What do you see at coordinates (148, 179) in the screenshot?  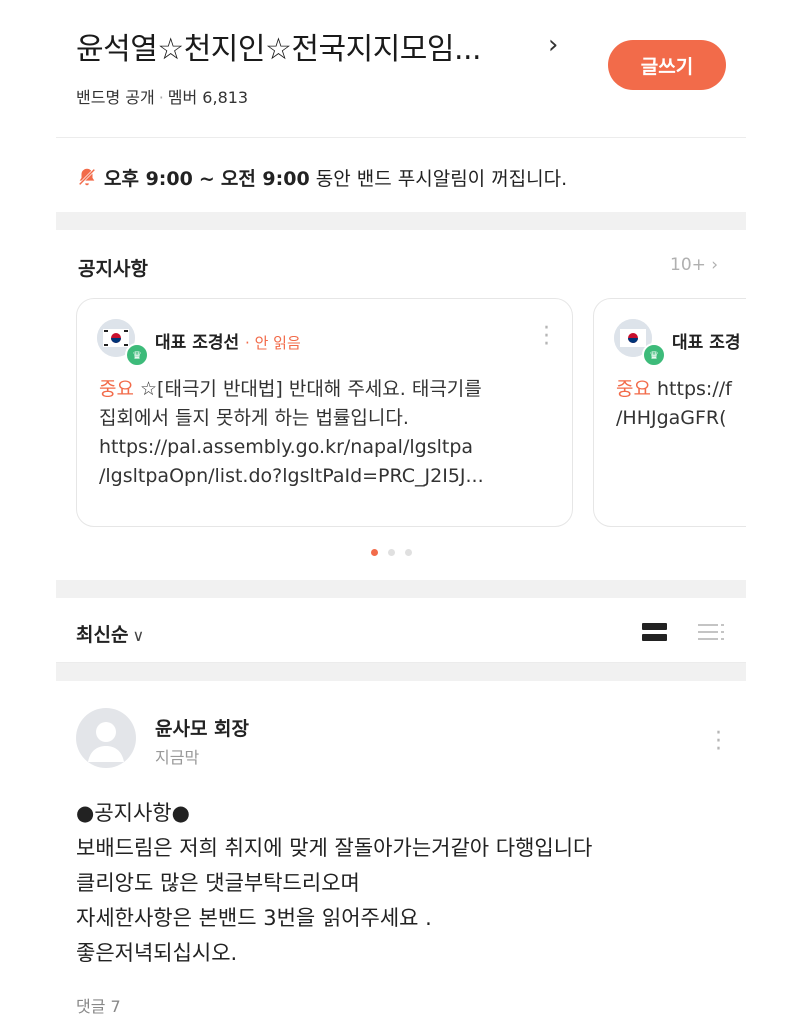 I see `notif-start: 오후 9:00` at bounding box center [148, 179].